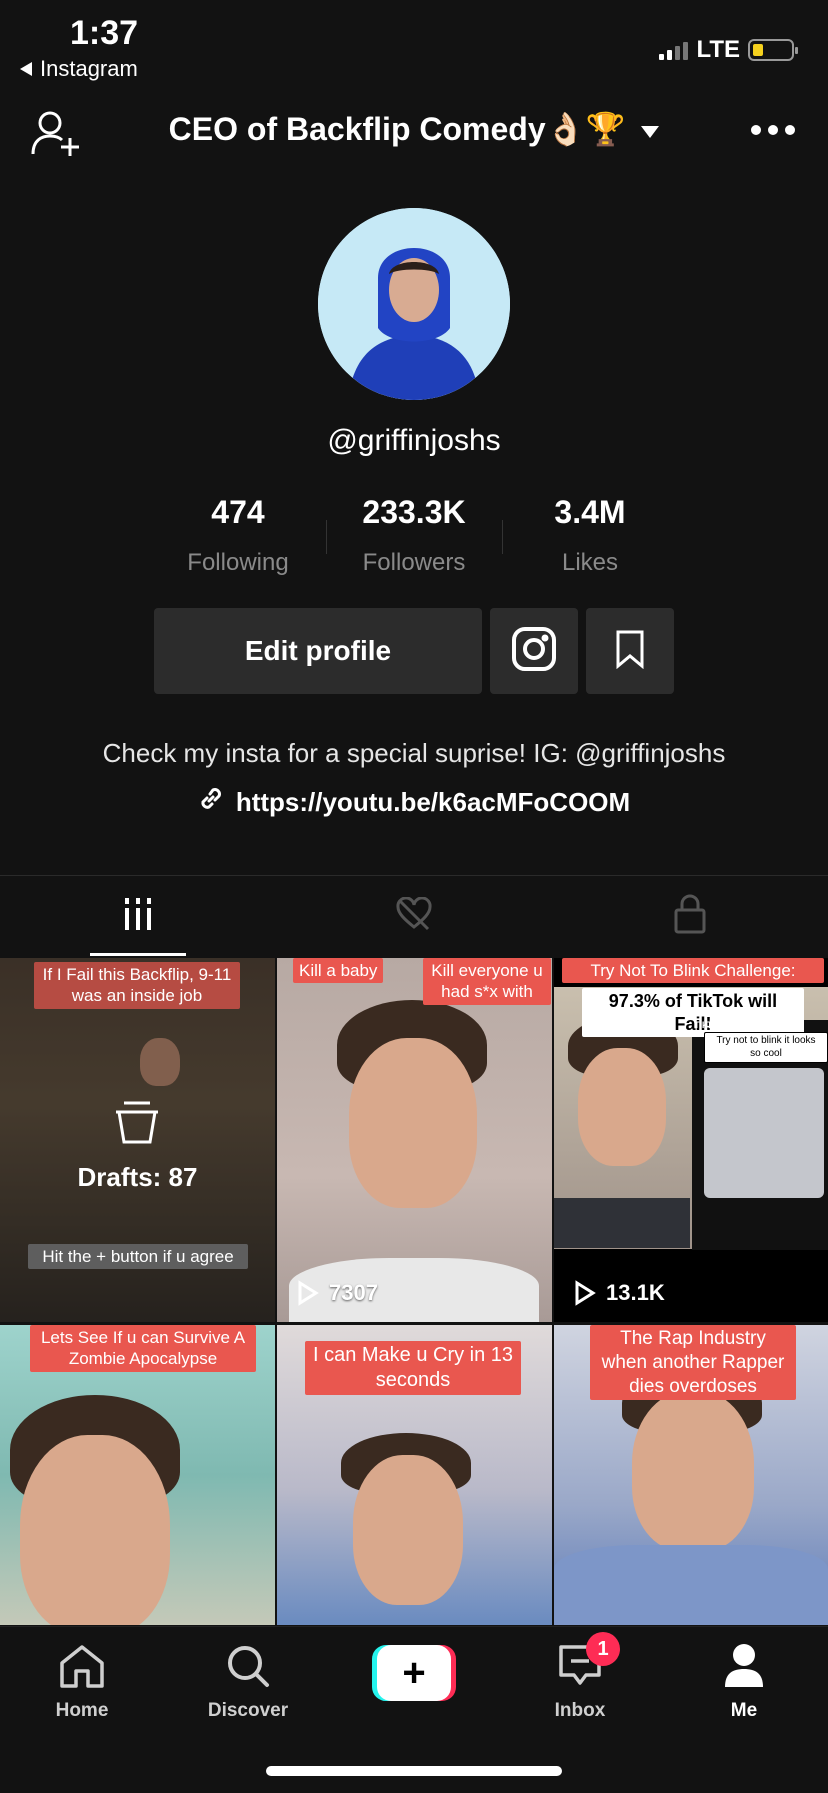  I want to click on nav-home: Home, so click(82, 1682).